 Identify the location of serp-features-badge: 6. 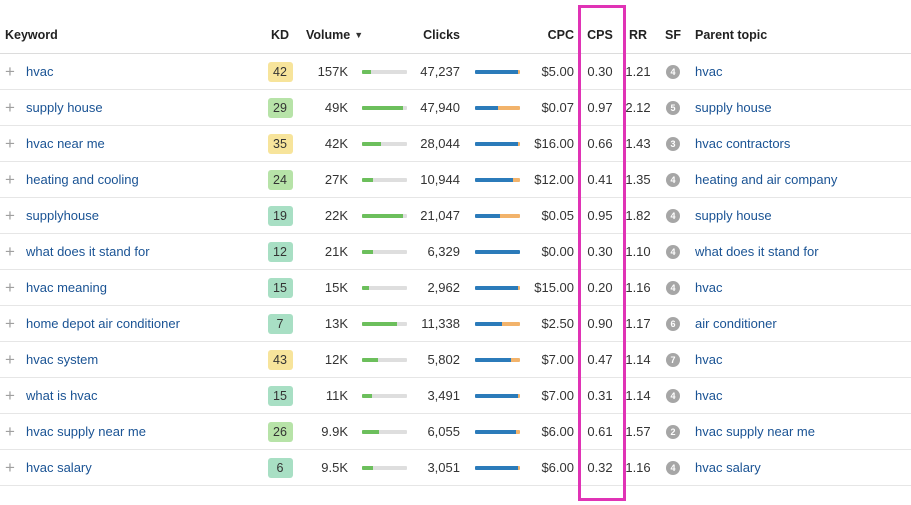
(673, 323).